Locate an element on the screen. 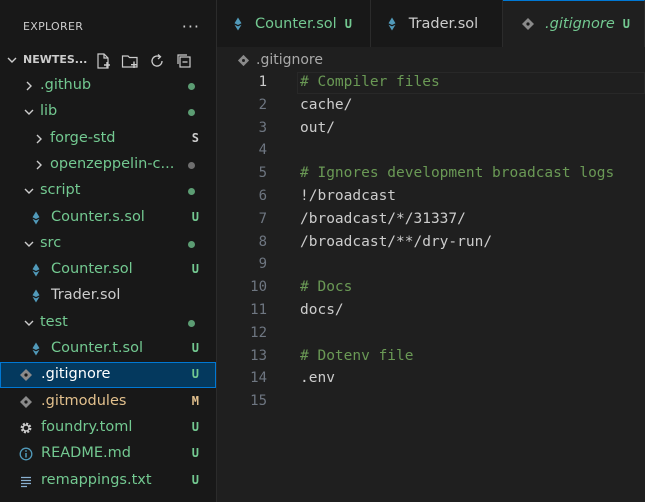  tree-item-trader-sol: Trader.sol is located at coordinates (108, 296).